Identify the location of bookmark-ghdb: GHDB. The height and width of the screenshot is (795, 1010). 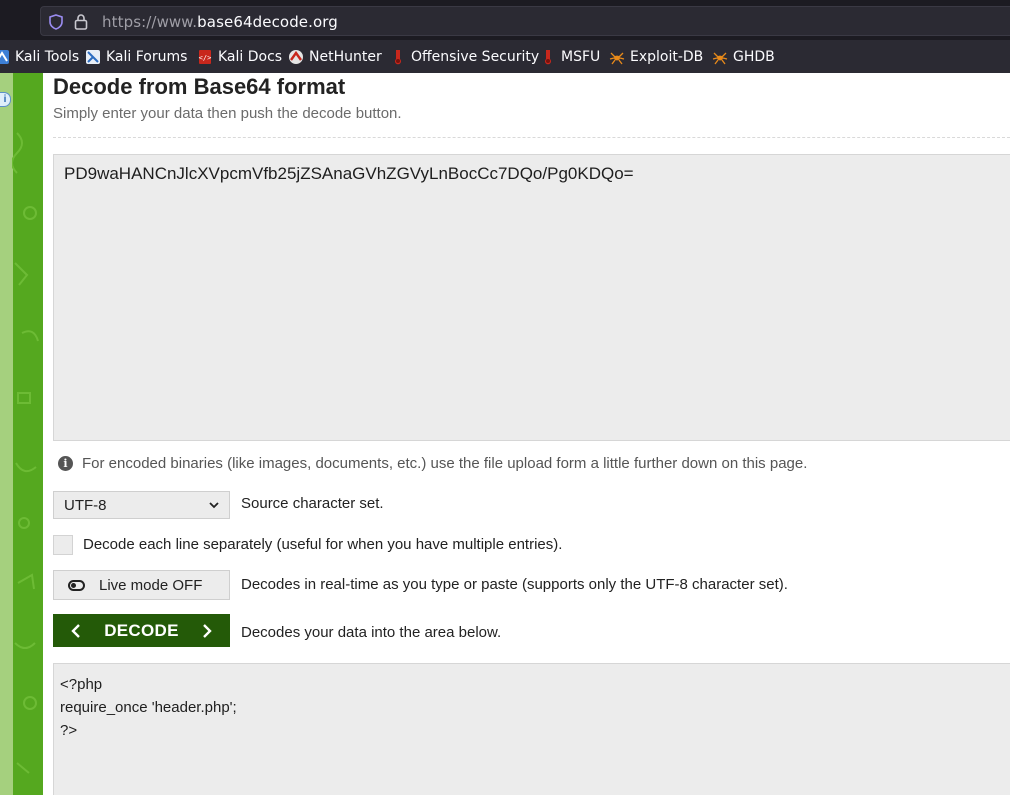
(743, 57).